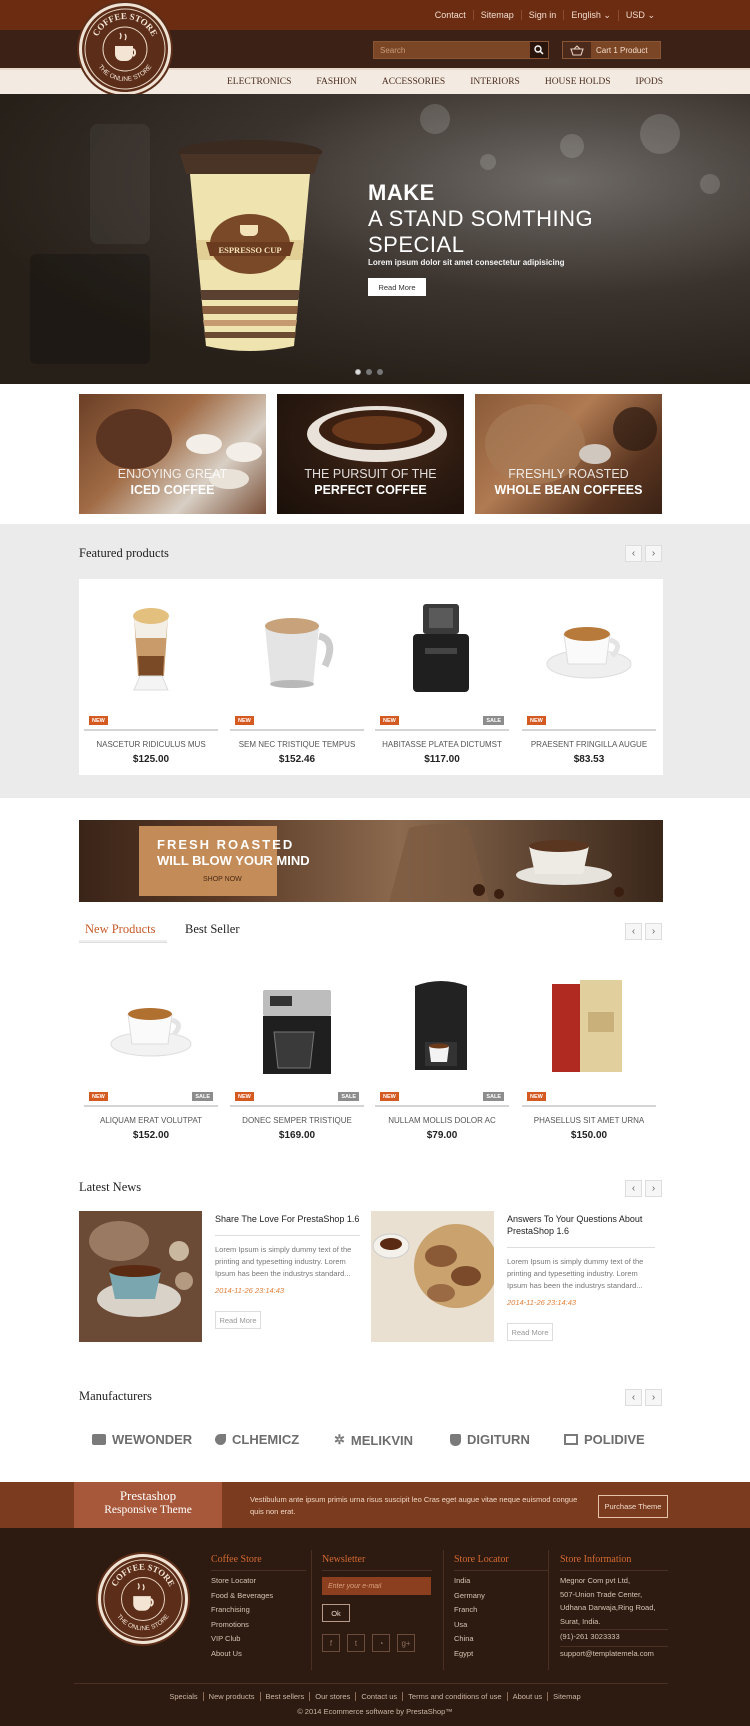  Describe the element at coordinates (242, 1654) in the screenshot. I see `footer-link: About Us` at that location.